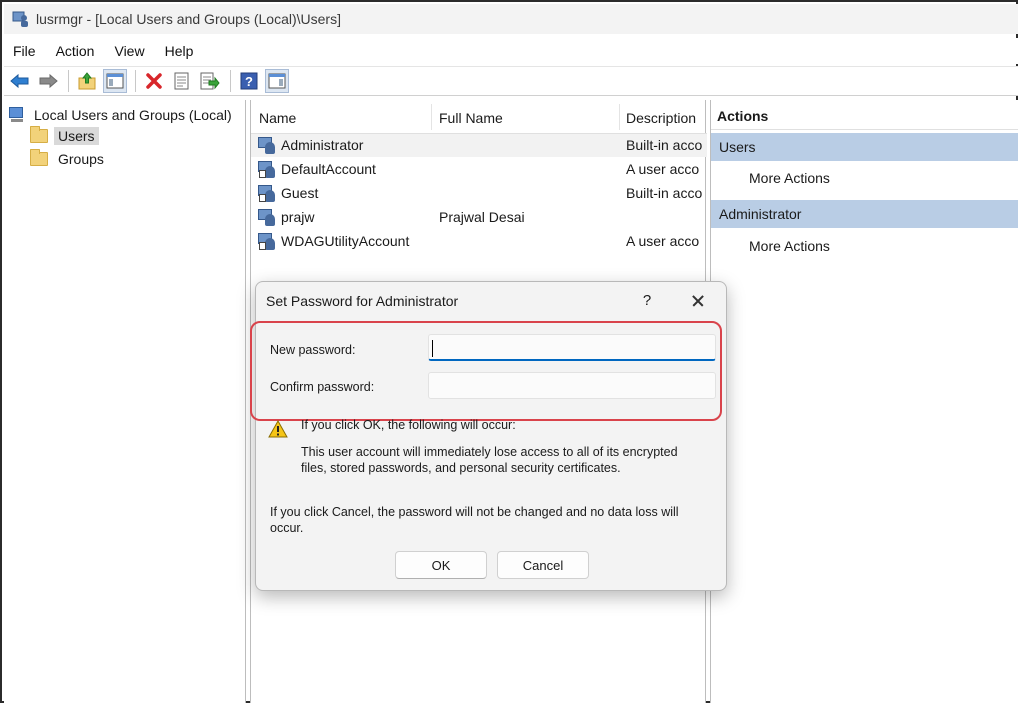 The width and height of the screenshot is (1018, 703). What do you see at coordinates (20, 81) in the screenshot?
I see `back-arrow-icon` at bounding box center [20, 81].